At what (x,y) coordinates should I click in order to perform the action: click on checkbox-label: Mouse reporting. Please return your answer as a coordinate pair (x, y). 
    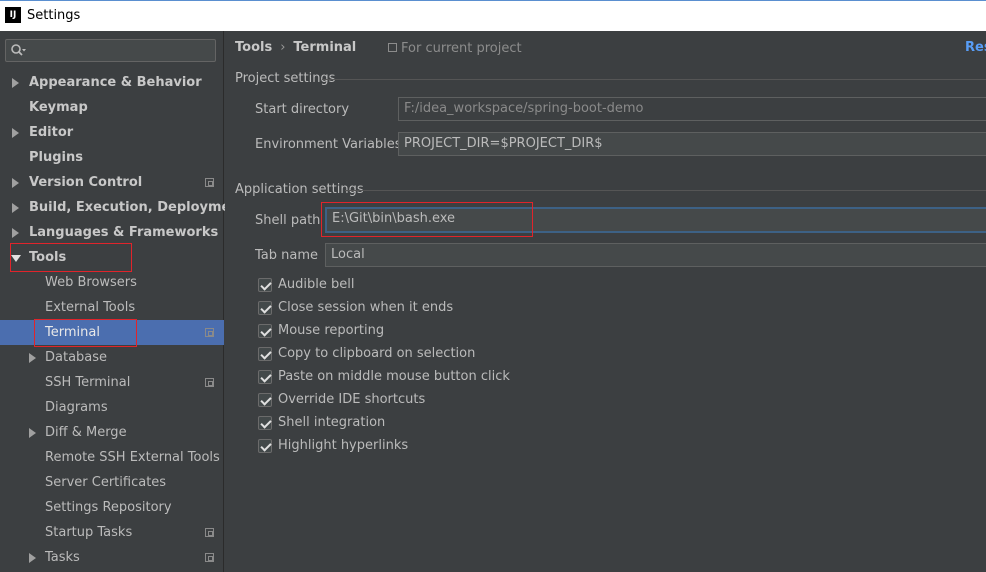
    Looking at the image, I should click on (331, 330).